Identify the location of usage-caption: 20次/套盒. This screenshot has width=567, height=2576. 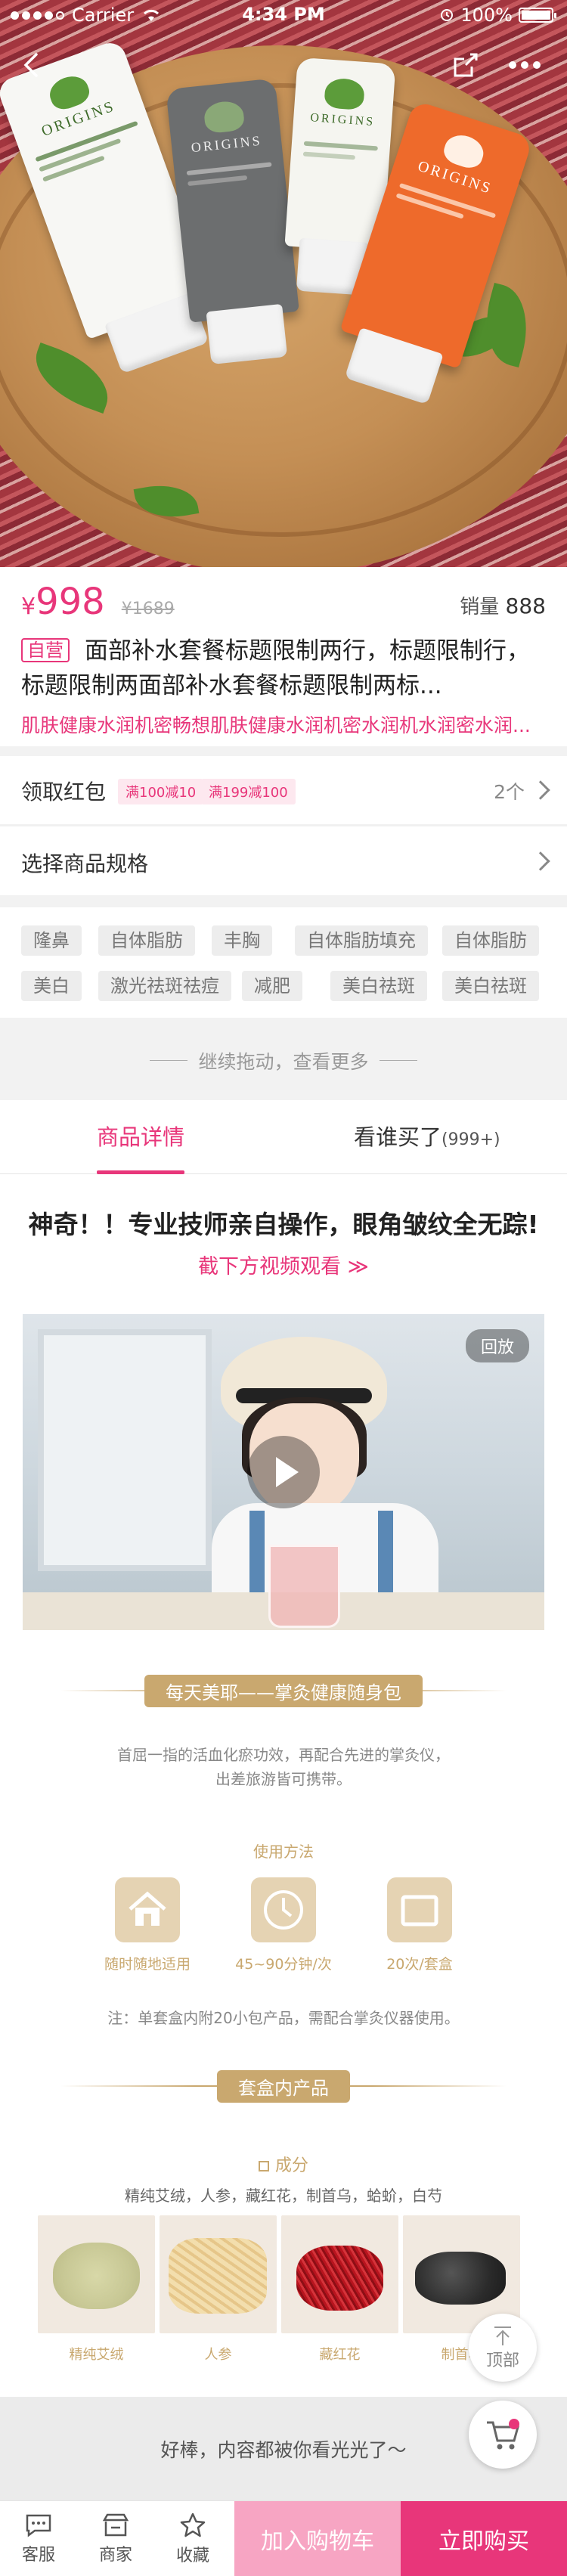
(420, 1964).